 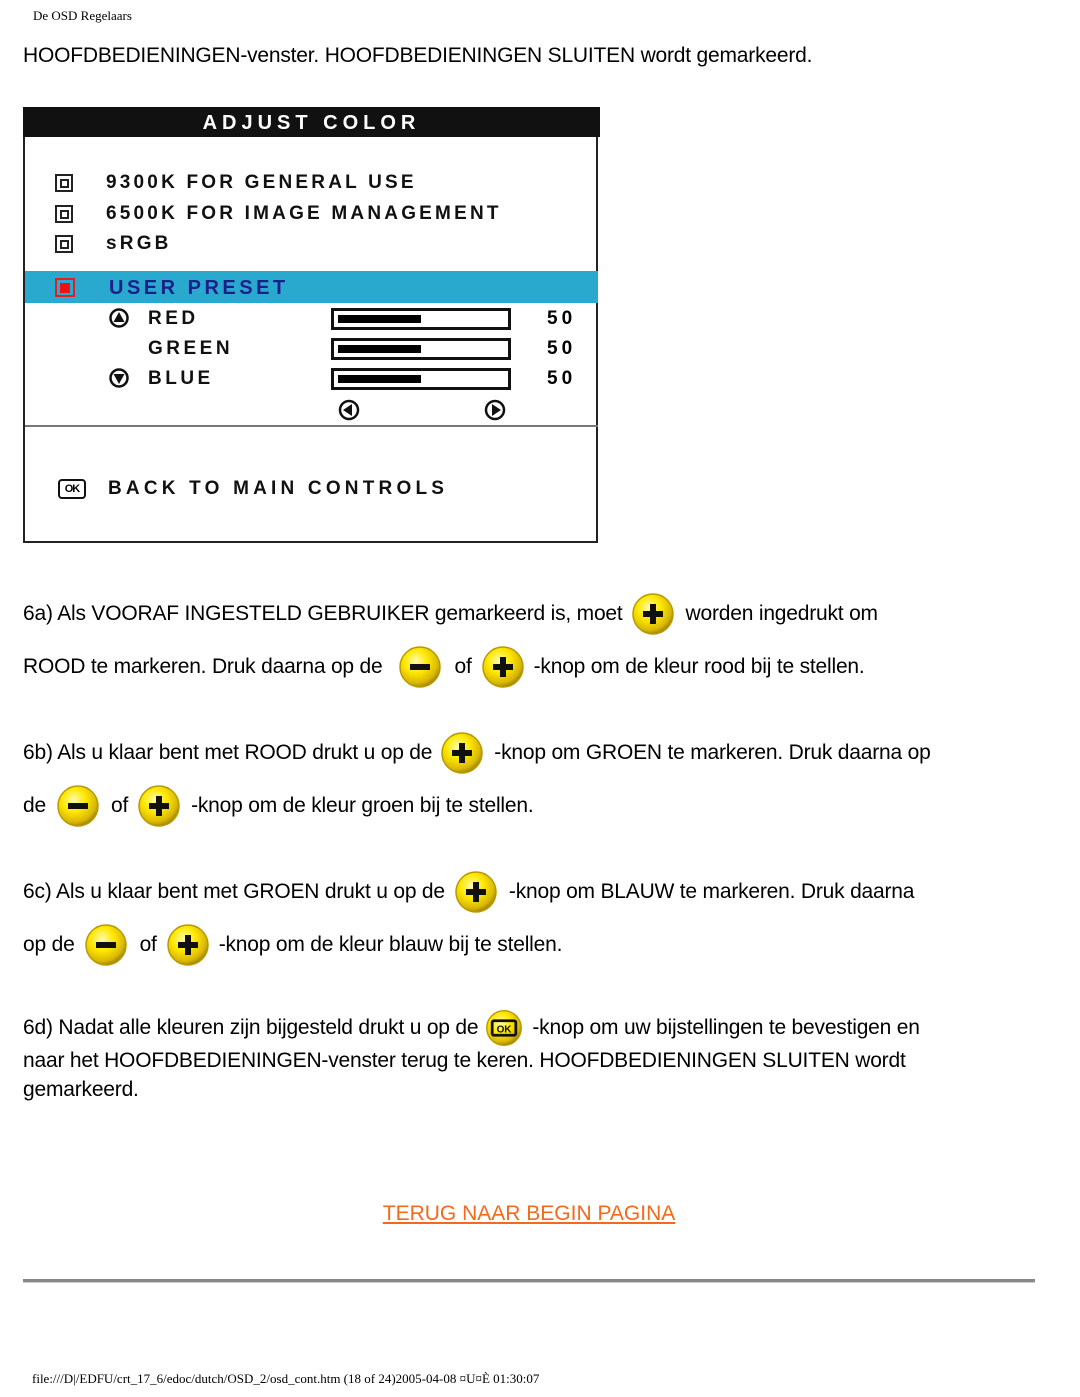 What do you see at coordinates (311, 426) in the screenshot?
I see `osd-divider` at bounding box center [311, 426].